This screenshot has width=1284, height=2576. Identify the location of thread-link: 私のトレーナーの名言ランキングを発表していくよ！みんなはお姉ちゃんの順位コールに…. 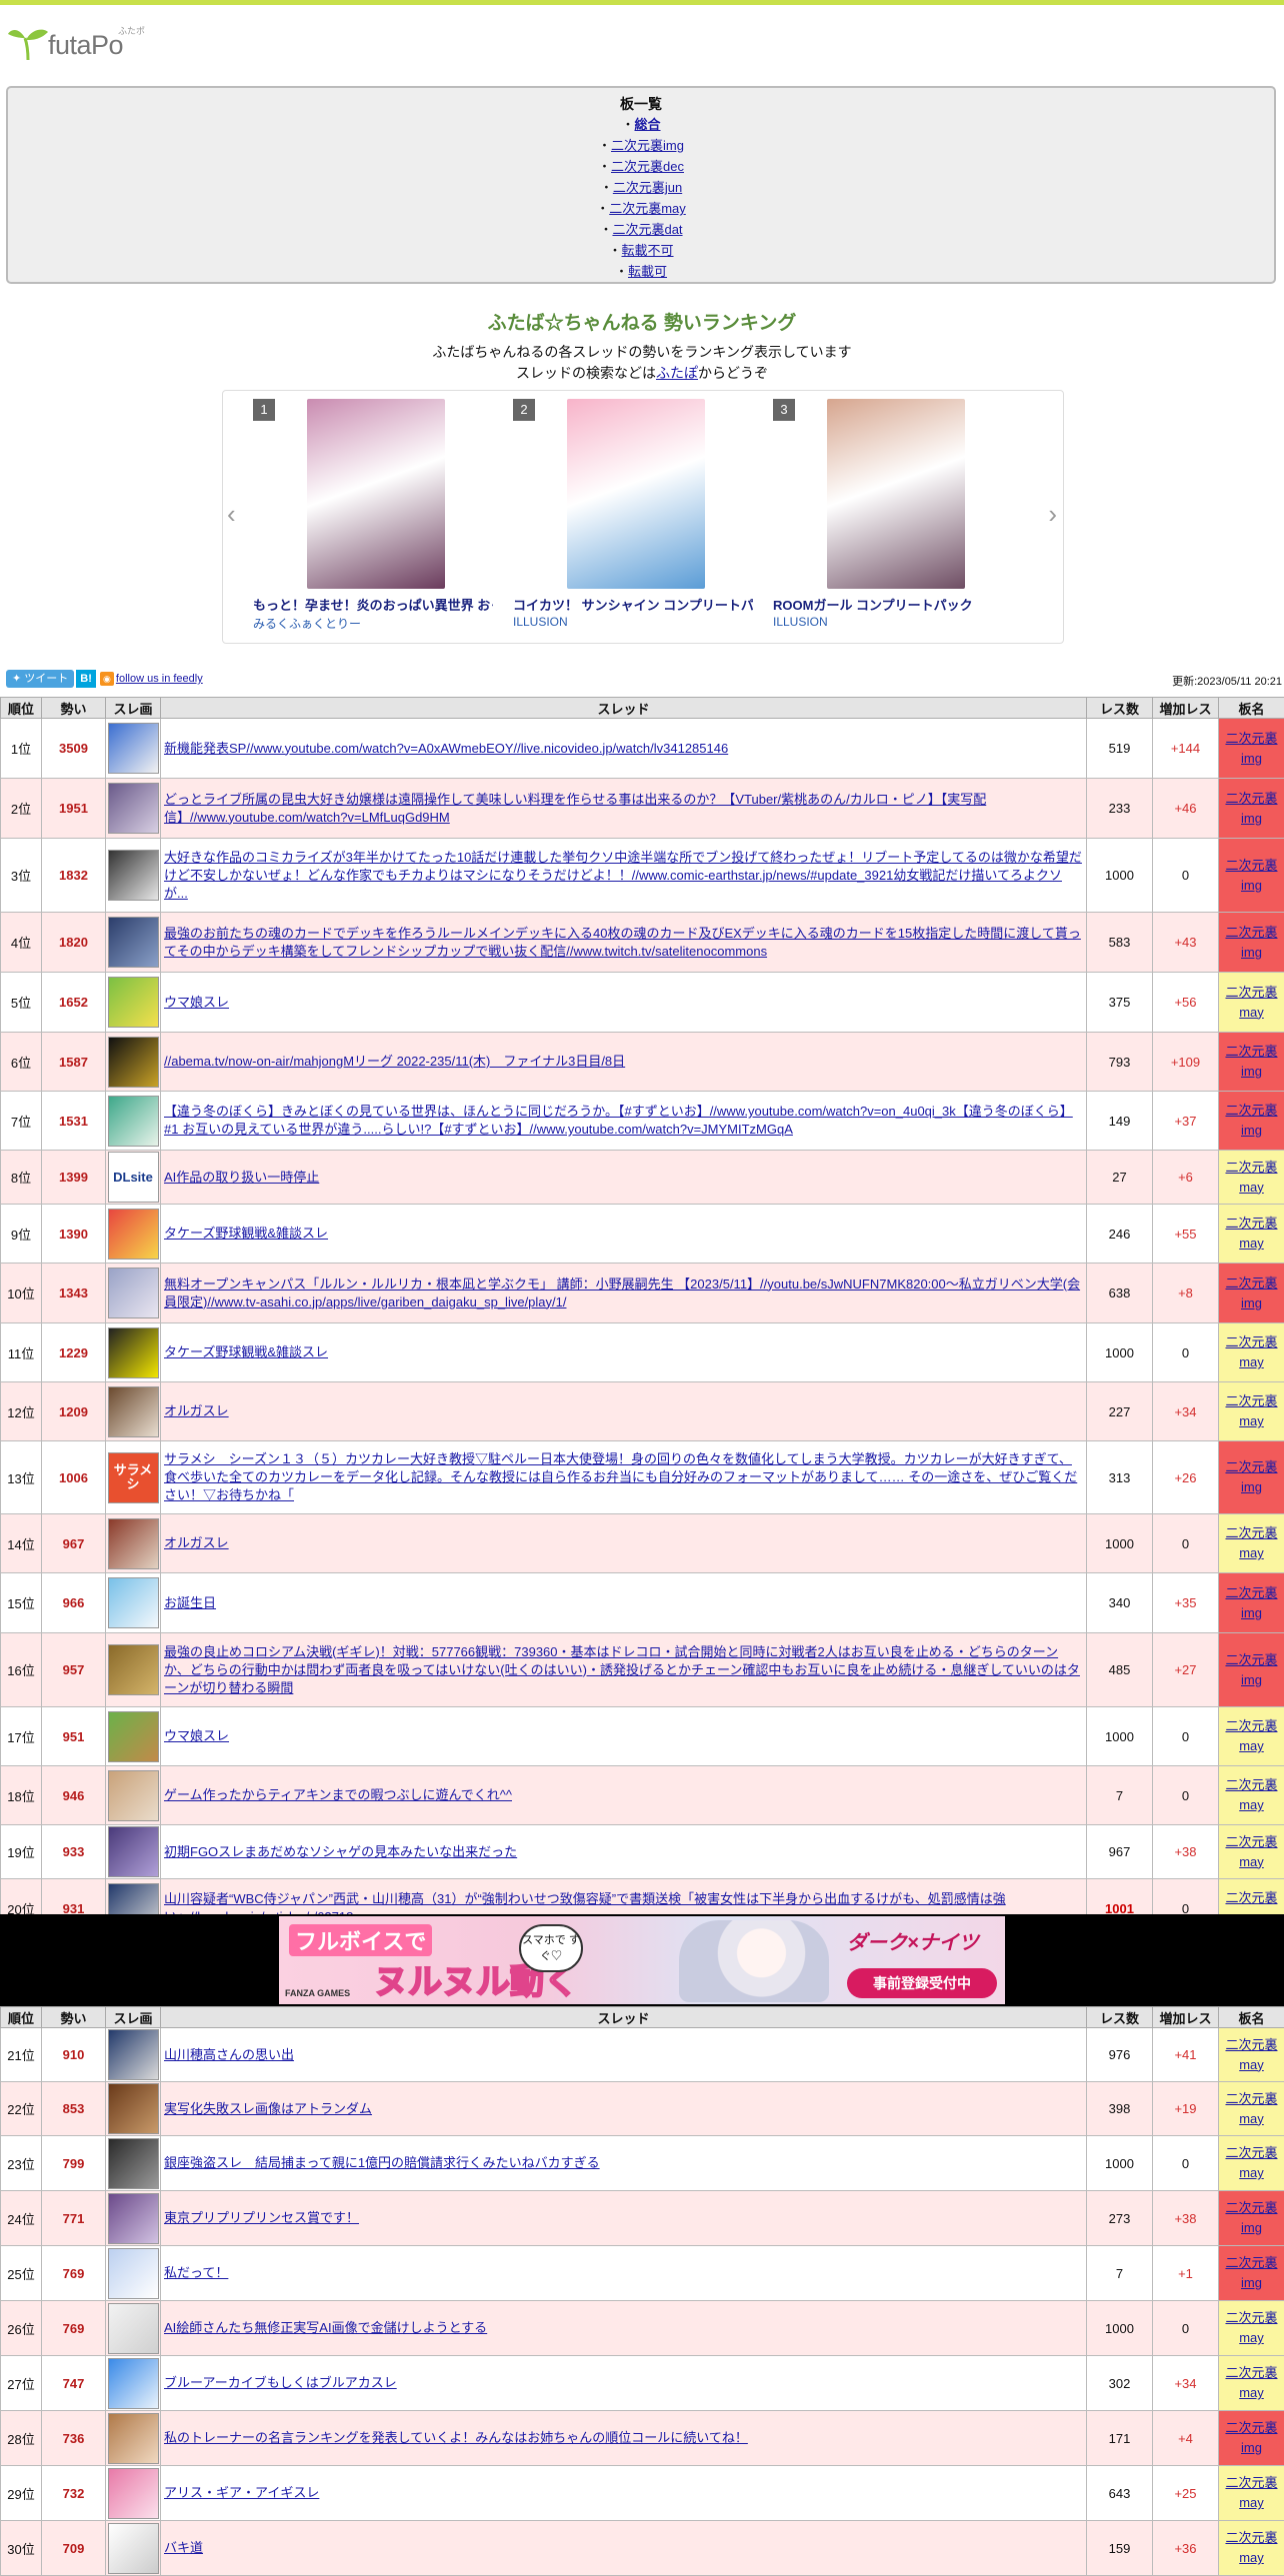
(456, 2438).